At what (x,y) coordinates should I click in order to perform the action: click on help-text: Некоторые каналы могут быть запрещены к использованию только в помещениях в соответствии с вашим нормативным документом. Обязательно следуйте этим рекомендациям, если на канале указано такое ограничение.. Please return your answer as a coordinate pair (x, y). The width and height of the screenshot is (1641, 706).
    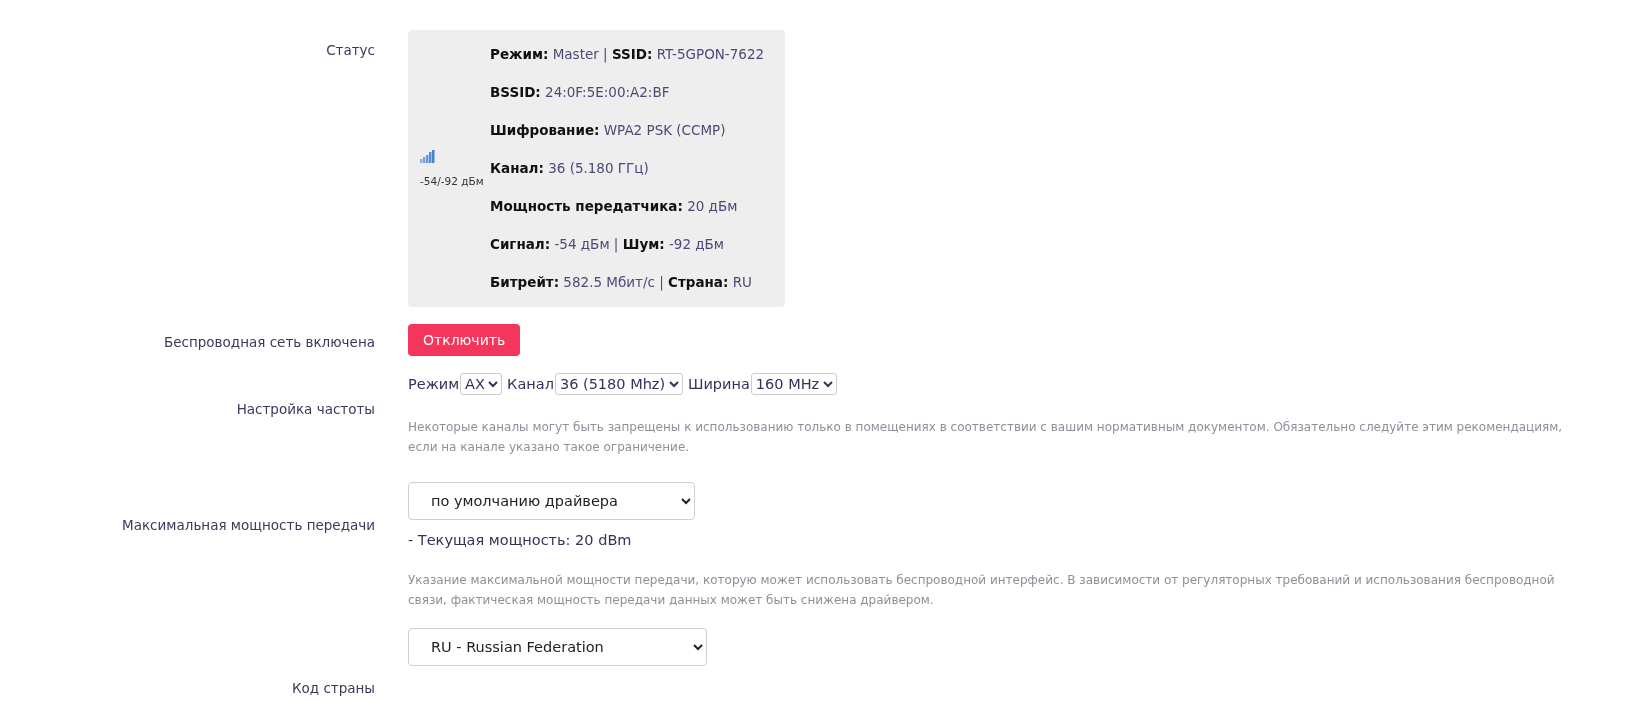
    Looking at the image, I should click on (986, 437).